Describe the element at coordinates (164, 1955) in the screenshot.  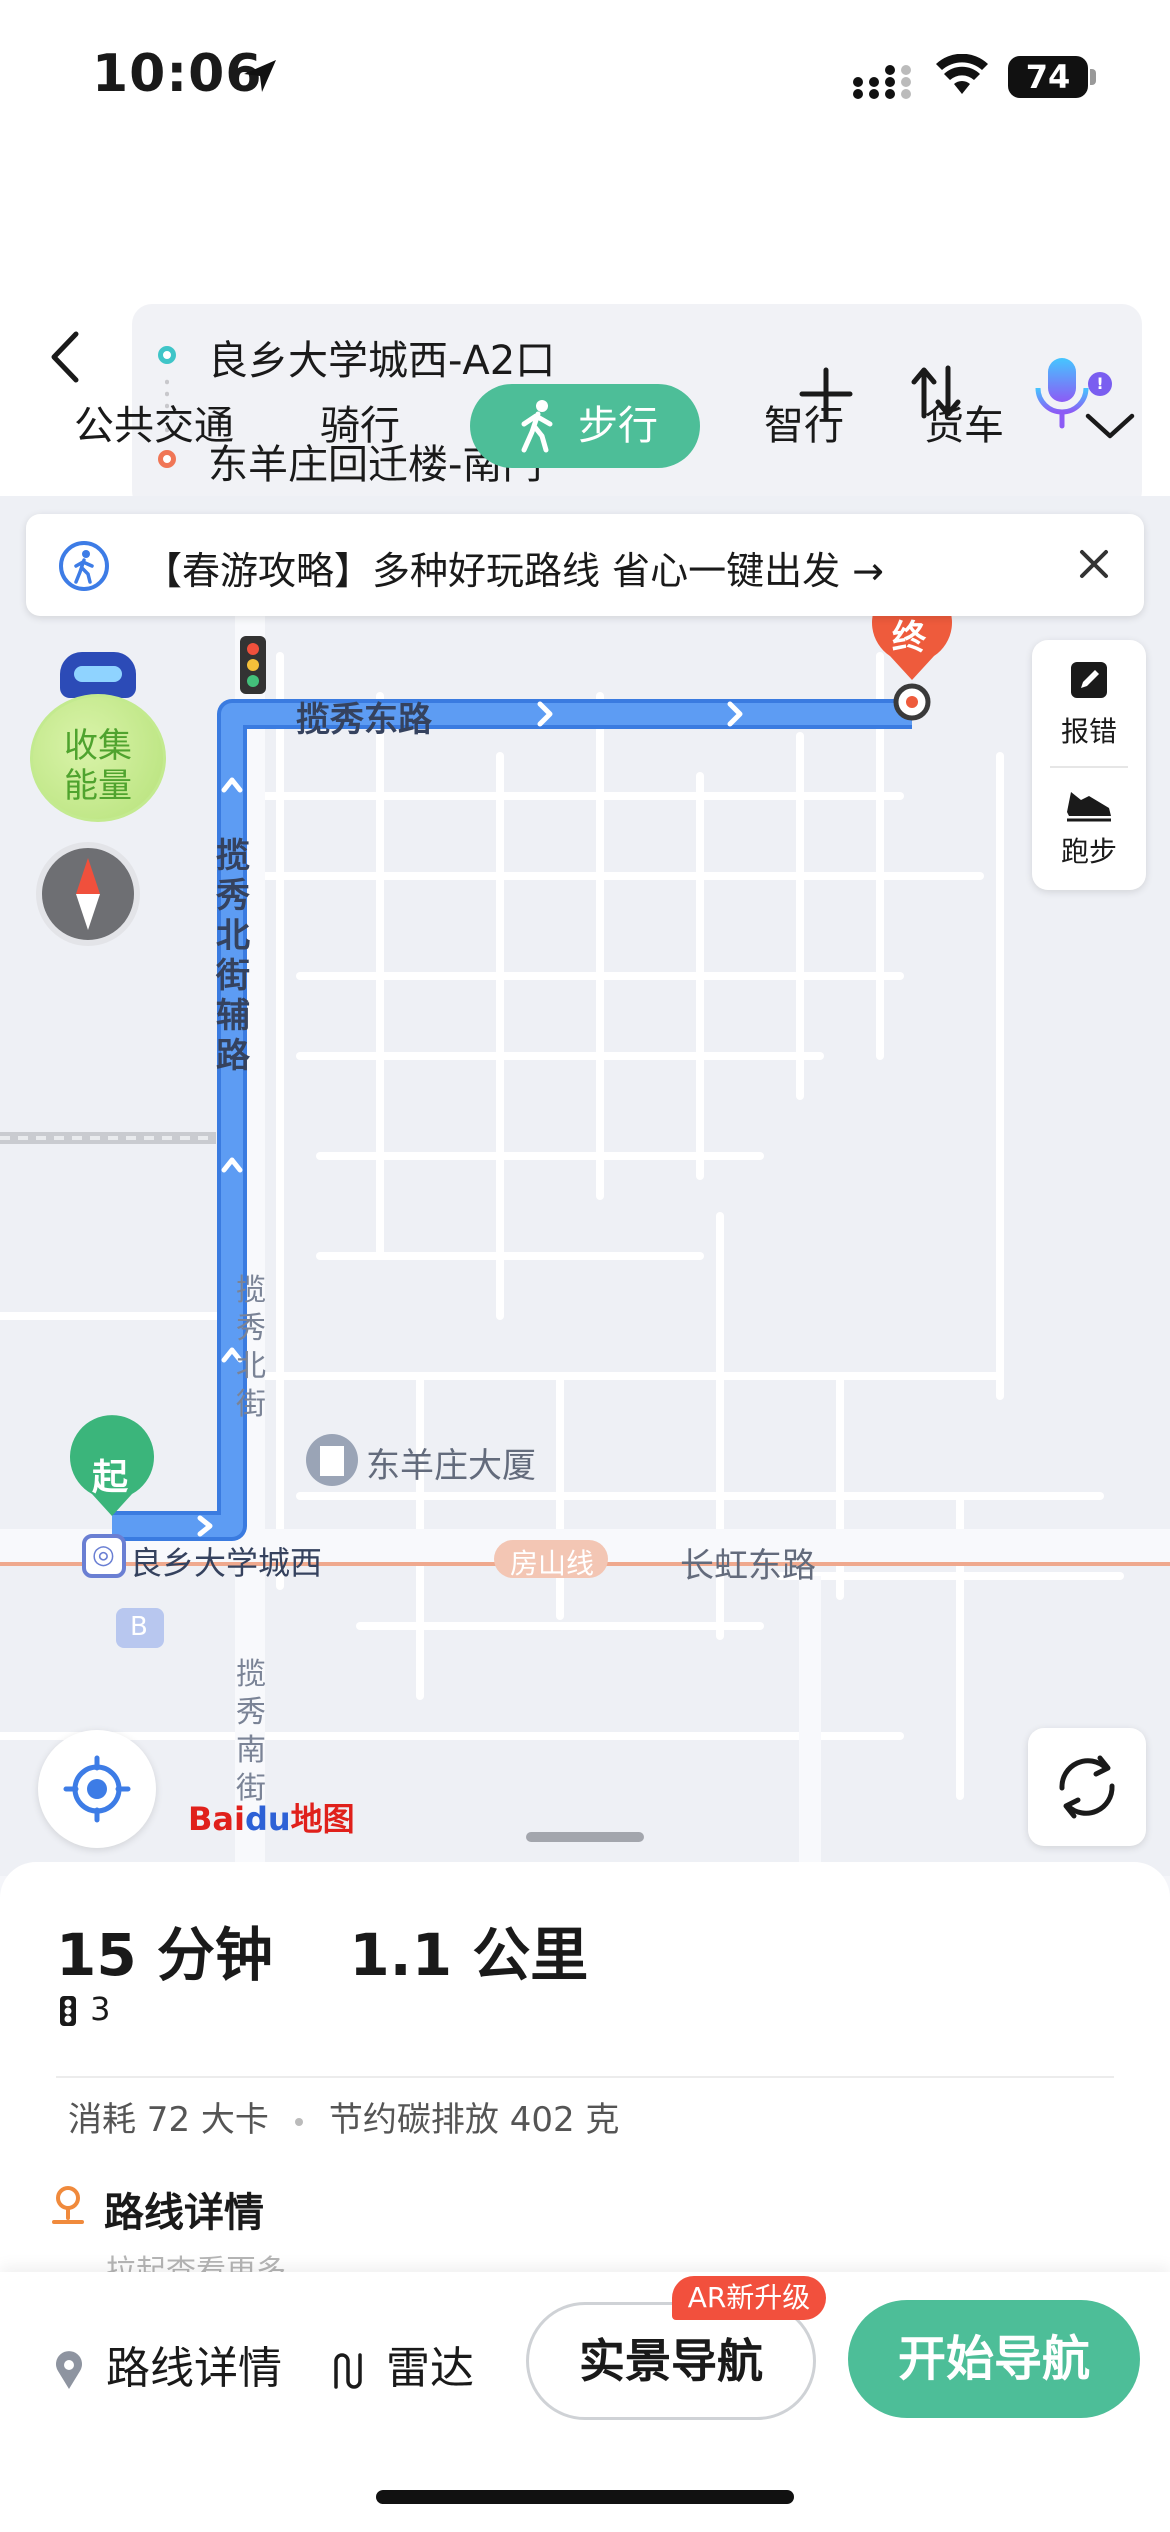
I see `duration: 15 分钟` at that location.